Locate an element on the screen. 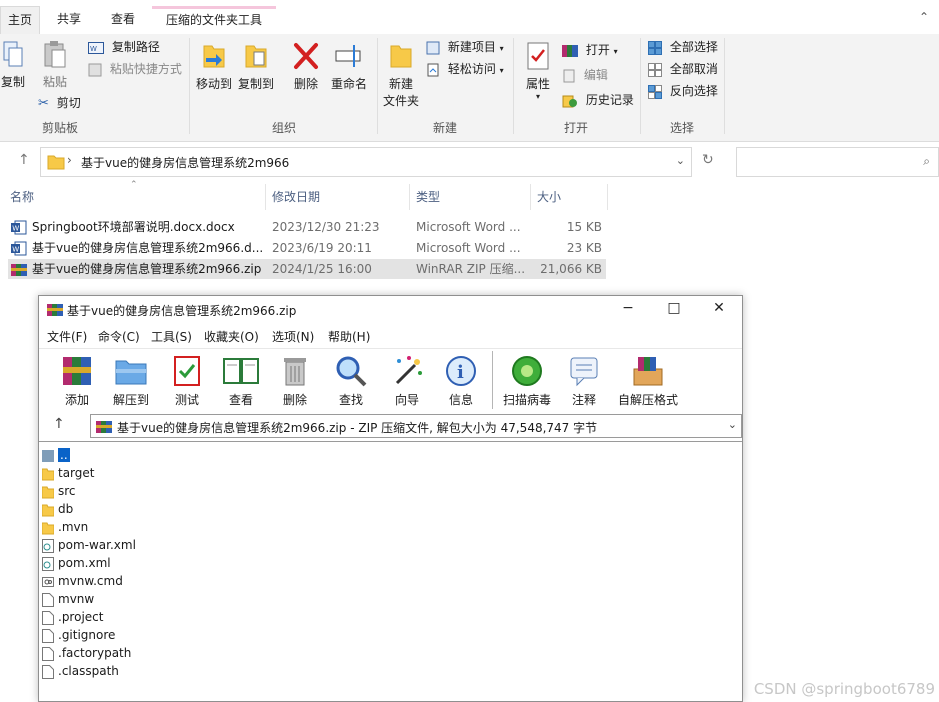 The height and width of the screenshot is (702, 939). copy-to-button: 复制到 is located at coordinates (256, 66).